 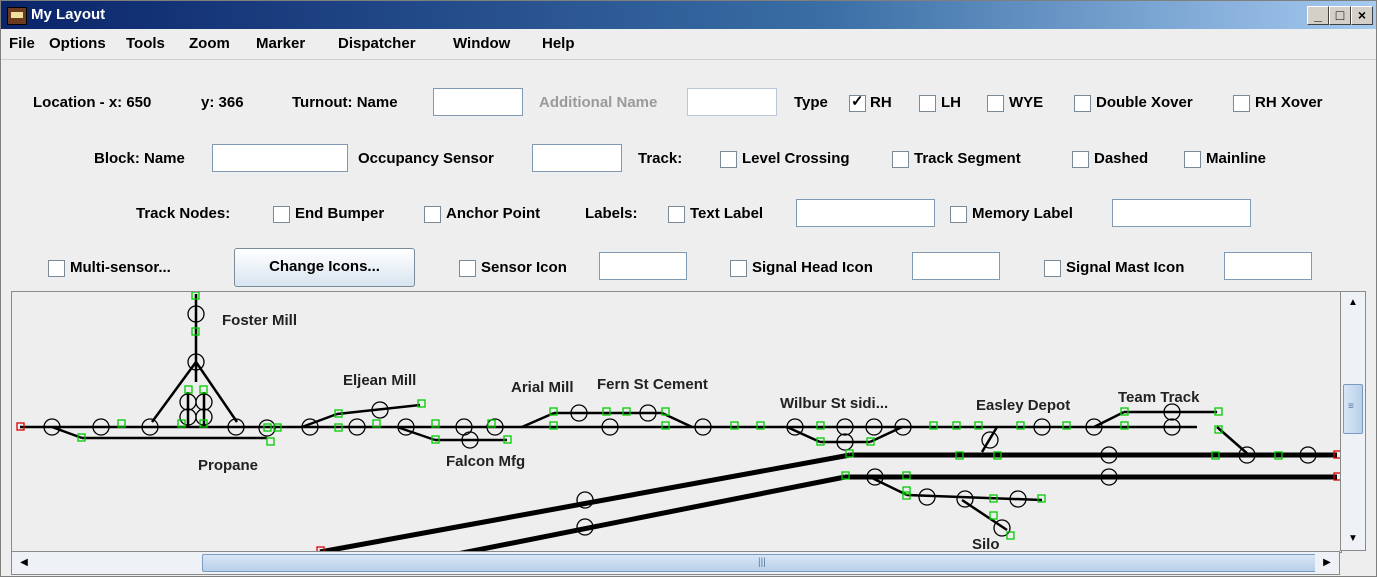 I want to click on scroll-left-arrow-icon: ◀, so click(x=24, y=563).